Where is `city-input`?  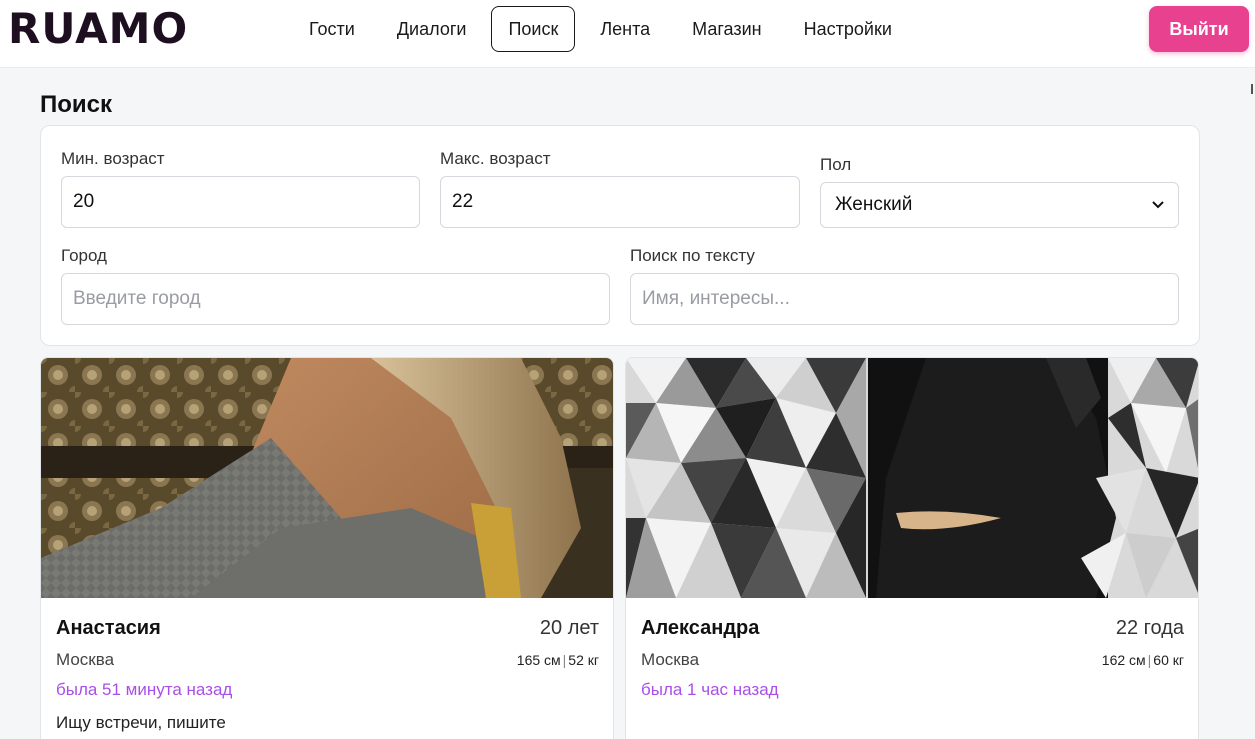 city-input is located at coordinates (335, 299).